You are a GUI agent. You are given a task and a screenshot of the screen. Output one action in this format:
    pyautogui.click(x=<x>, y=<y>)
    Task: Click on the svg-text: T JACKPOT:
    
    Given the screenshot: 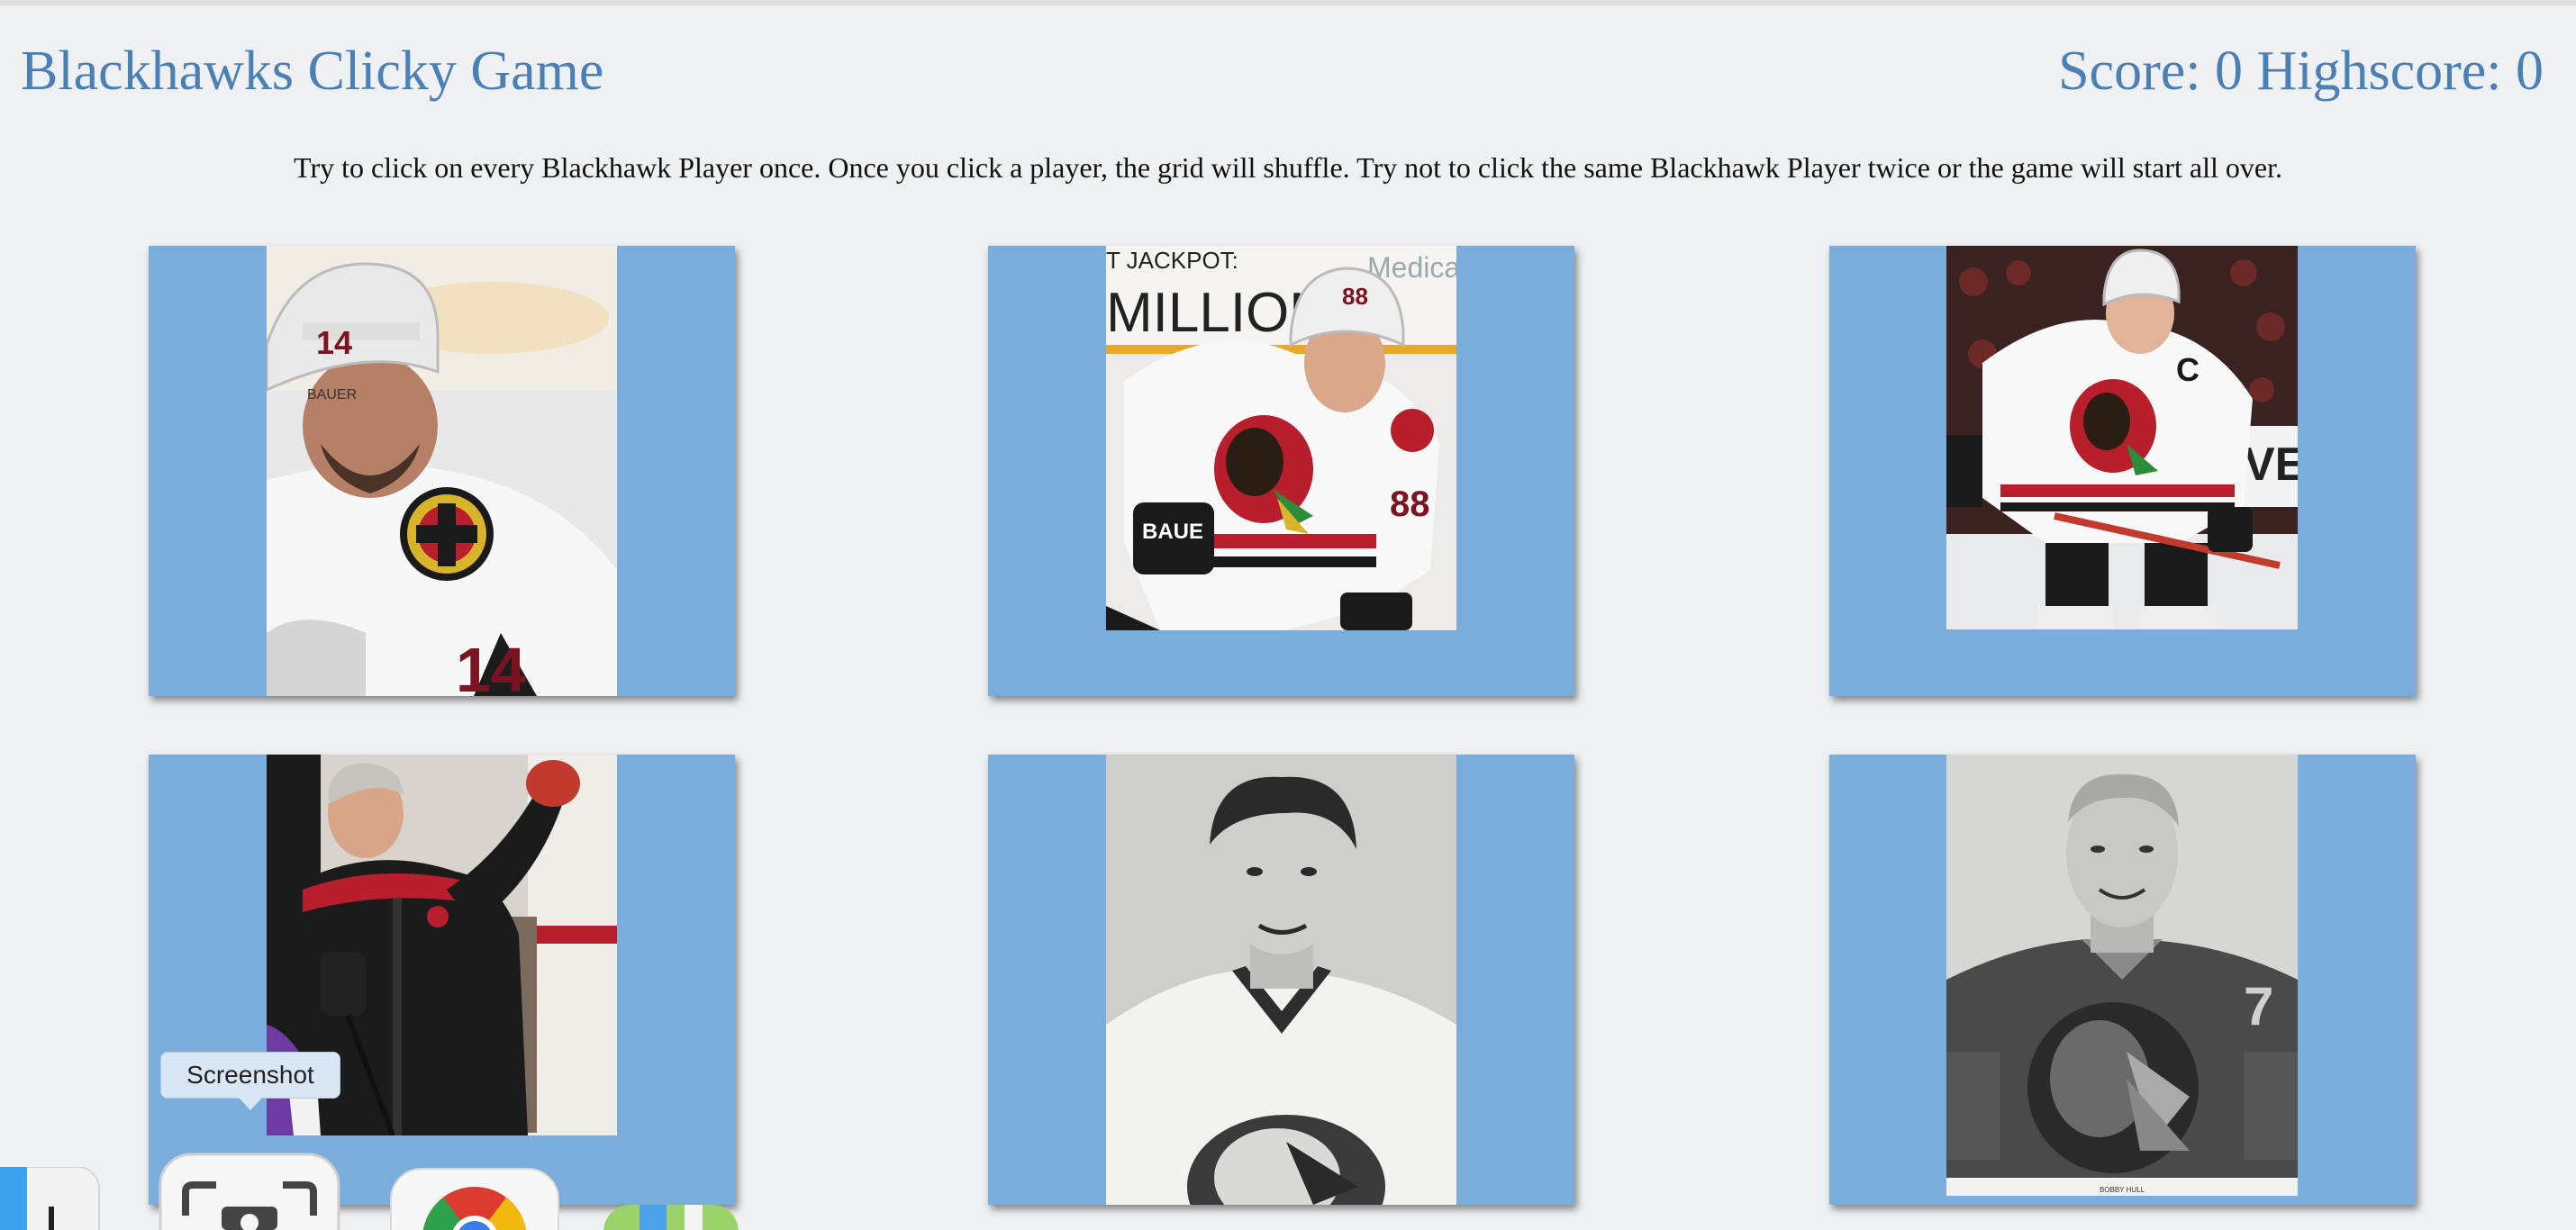 What is the action you would take?
    pyautogui.click(x=1172, y=260)
    